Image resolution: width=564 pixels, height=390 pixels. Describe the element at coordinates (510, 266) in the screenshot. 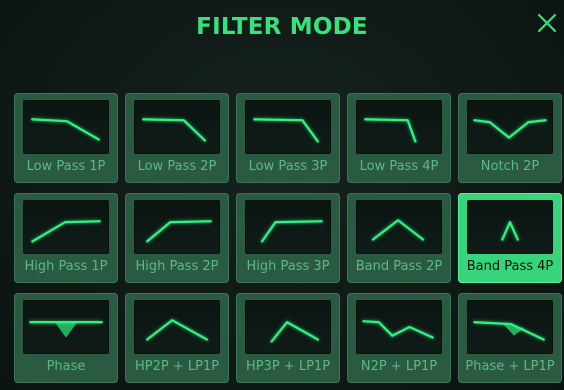

I see `mode-label: Band Pass 4P` at that location.